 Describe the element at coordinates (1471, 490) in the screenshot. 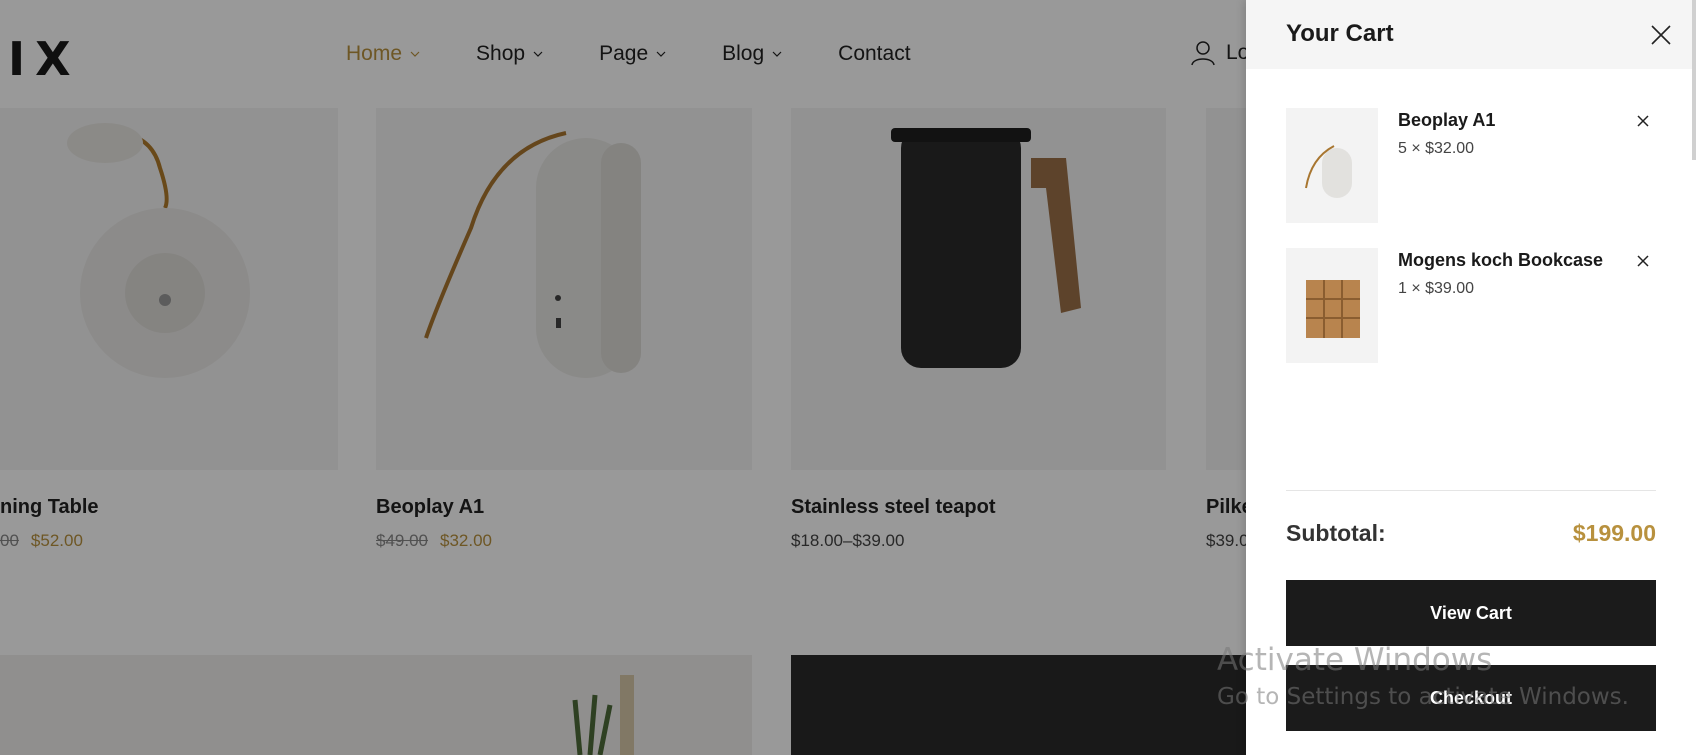

I see `cart-divider` at that location.